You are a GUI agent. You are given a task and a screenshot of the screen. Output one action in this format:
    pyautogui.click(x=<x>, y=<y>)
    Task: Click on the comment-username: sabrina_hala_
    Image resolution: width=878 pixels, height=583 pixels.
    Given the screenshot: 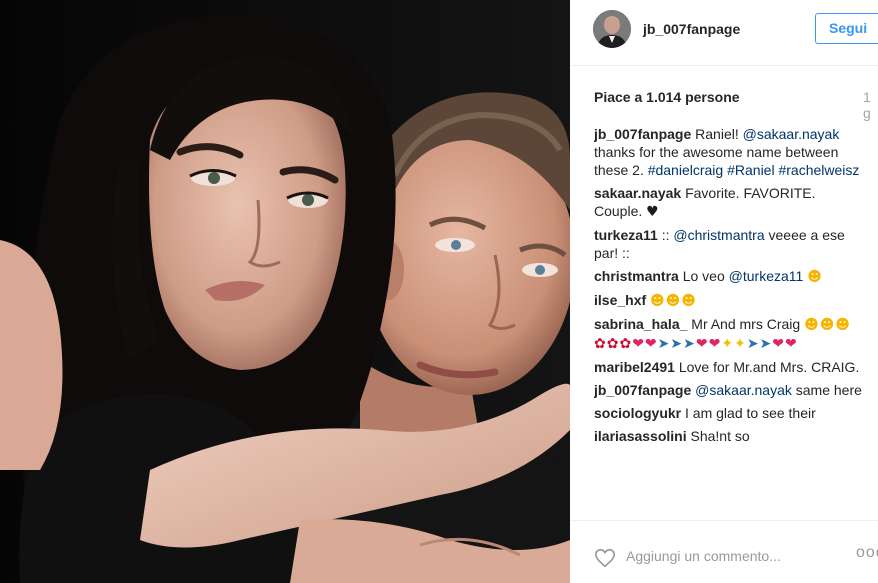 What is the action you would take?
    pyautogui.click(x=640, y=324)
    